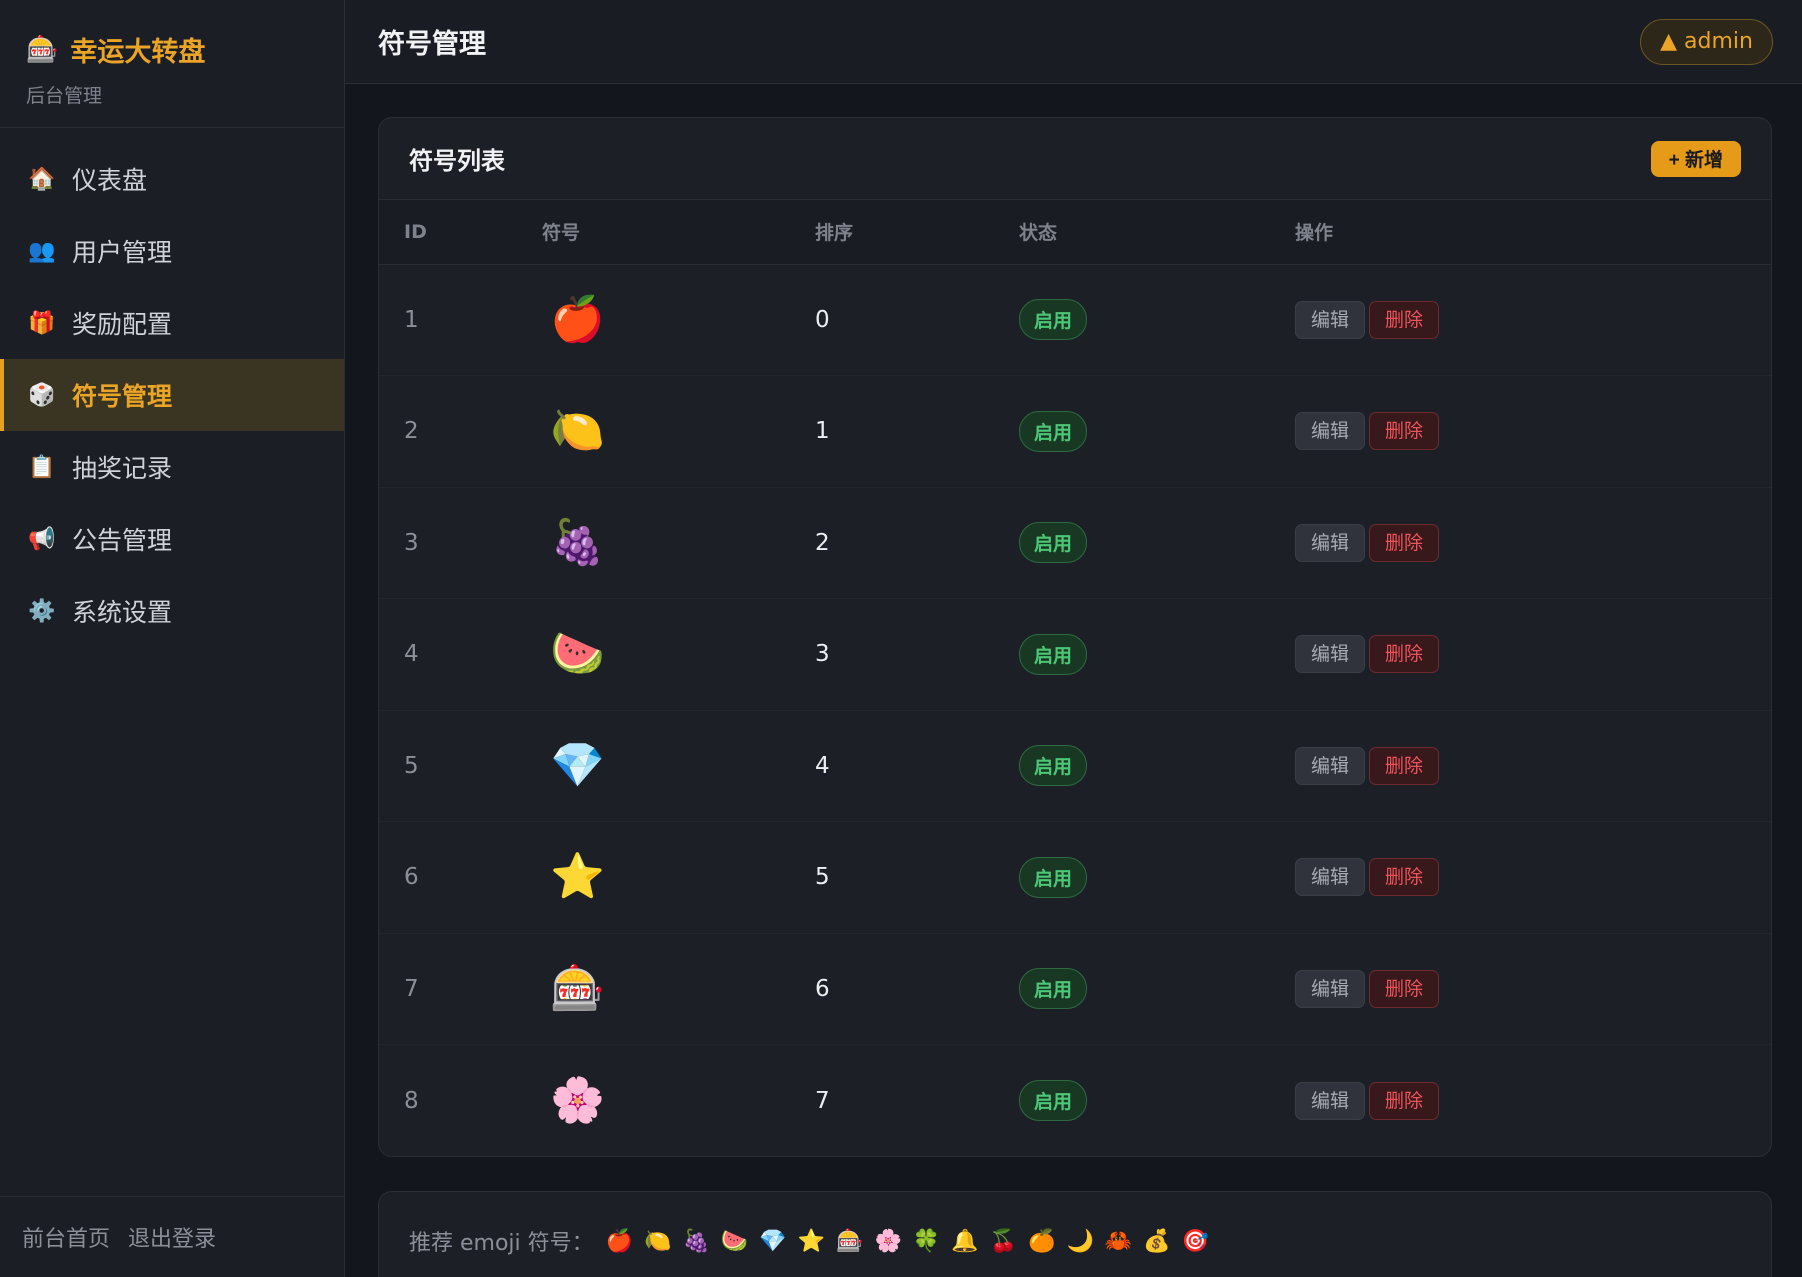 The image size is (1802, 1277). I want to click on brand-row: 🎰 幸运大转盘, so click(172, 49).